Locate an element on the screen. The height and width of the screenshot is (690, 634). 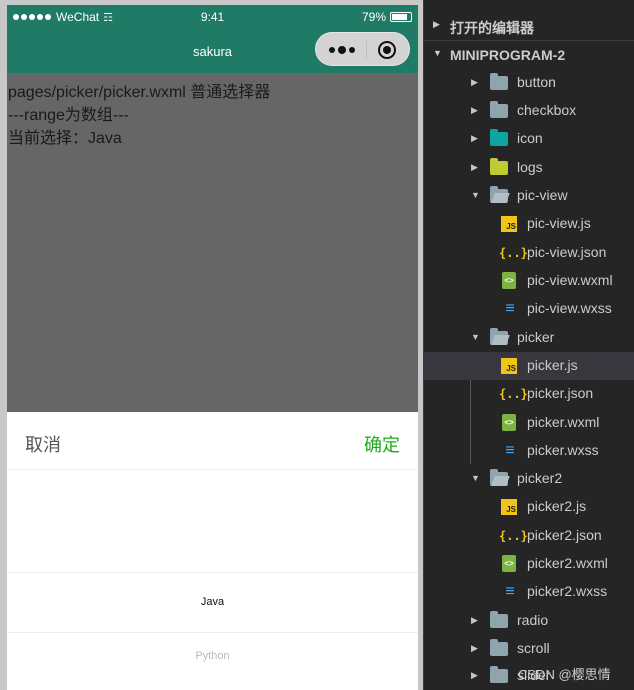
tree-file-picker2-wxml: <> picker2.wxml is located at coordinates (528, 564).